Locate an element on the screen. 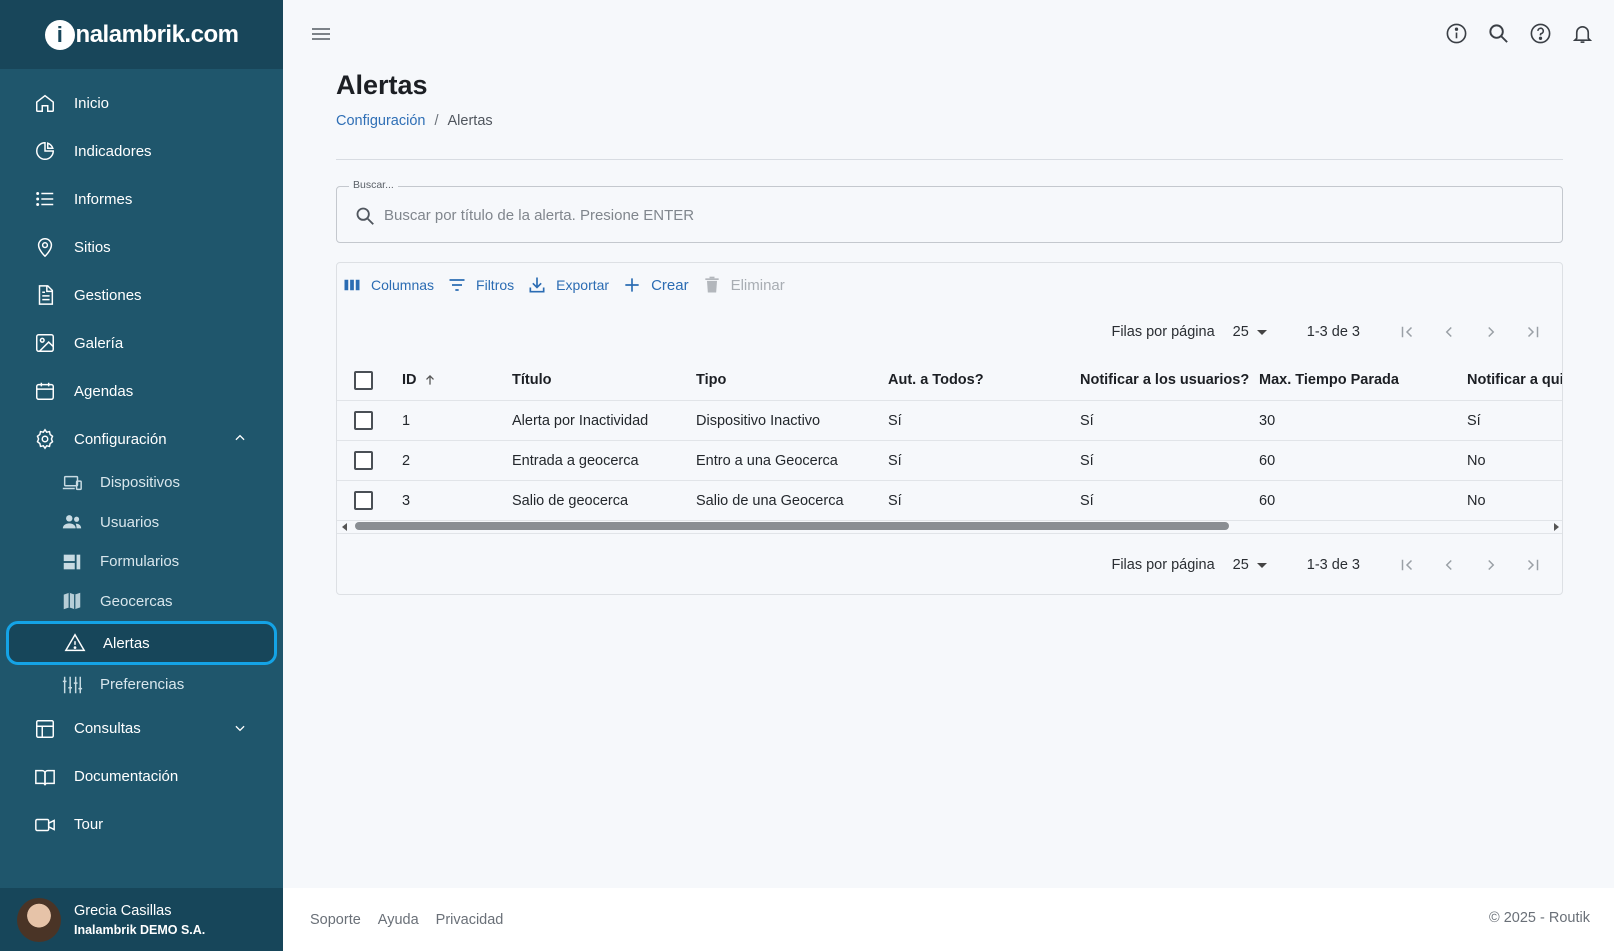  calendar-icon is located at coordinates (45, 391).